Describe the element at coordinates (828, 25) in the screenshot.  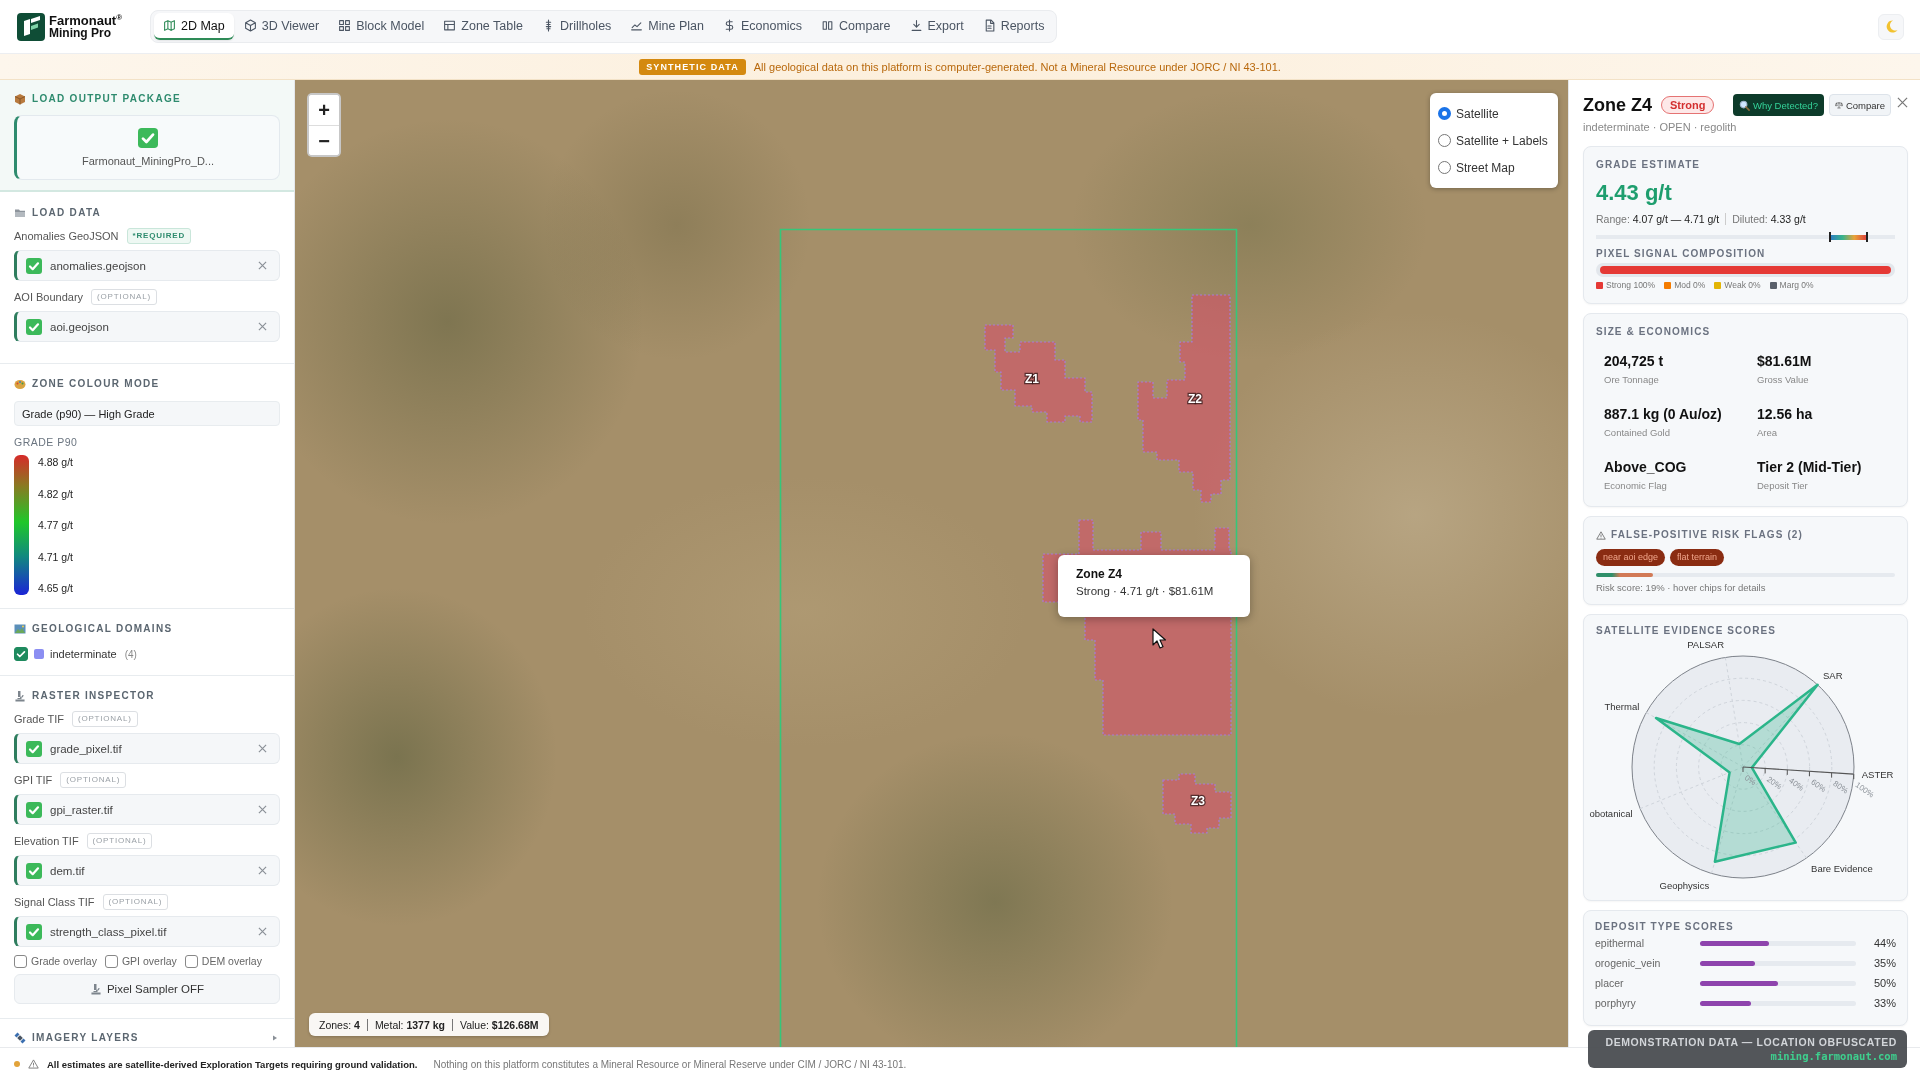
I see `columns-icon` at that location.